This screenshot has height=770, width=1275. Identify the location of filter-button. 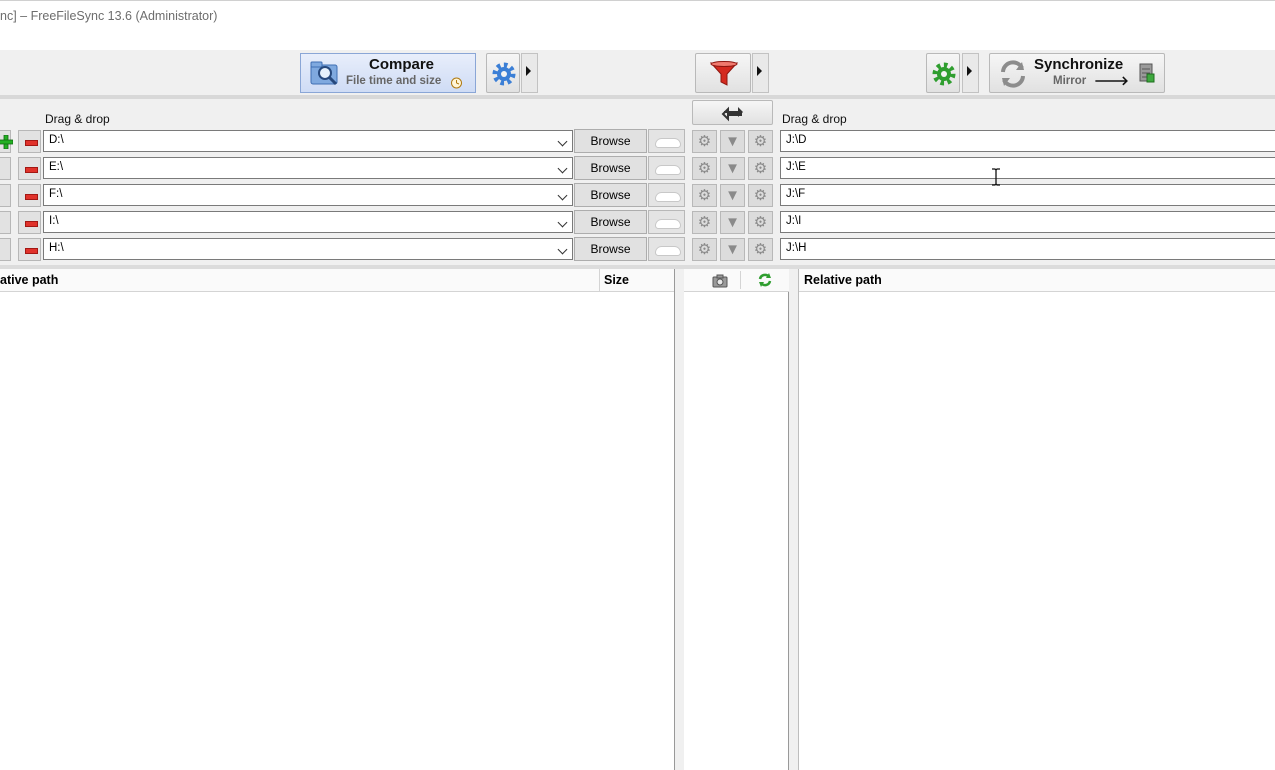
(723, 73).